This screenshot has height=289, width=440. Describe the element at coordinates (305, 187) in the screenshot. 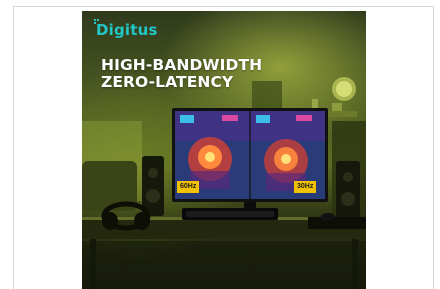

I see `refresh-label-30hz: 30Hz` at that location.